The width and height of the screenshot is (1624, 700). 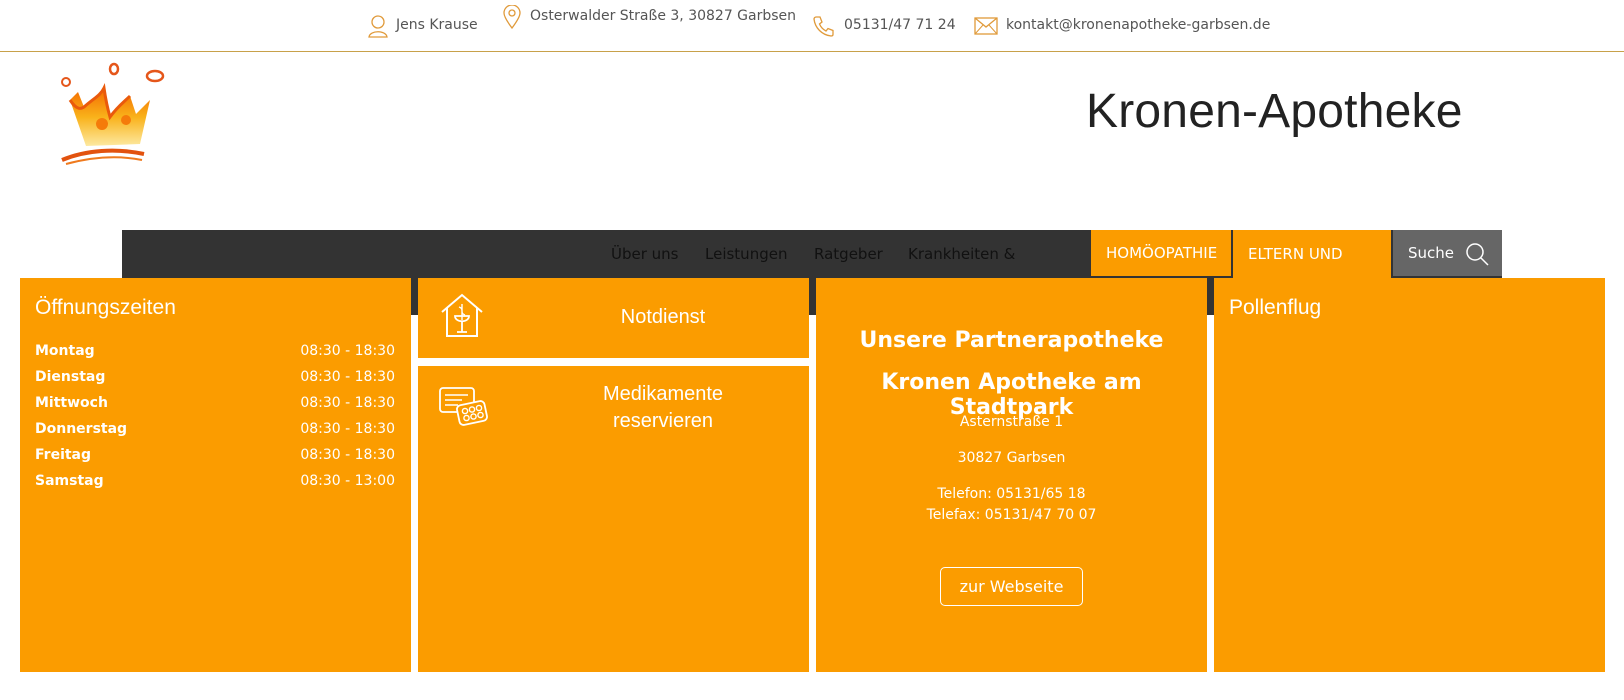 What do you see at coordinates (986, 26) in the screenshot?
I see `mail-icon` at bounding box center [986, 26].